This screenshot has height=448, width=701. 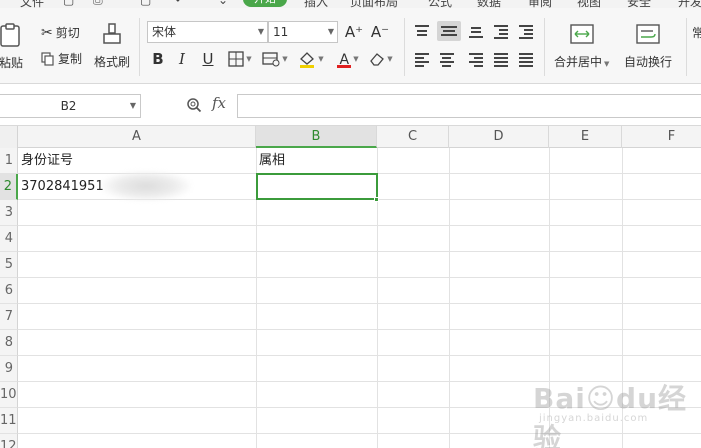 What do you see at coordinates (469, 106) in the screenshot?
I see `formula-input` at bounding box center [469, 106].